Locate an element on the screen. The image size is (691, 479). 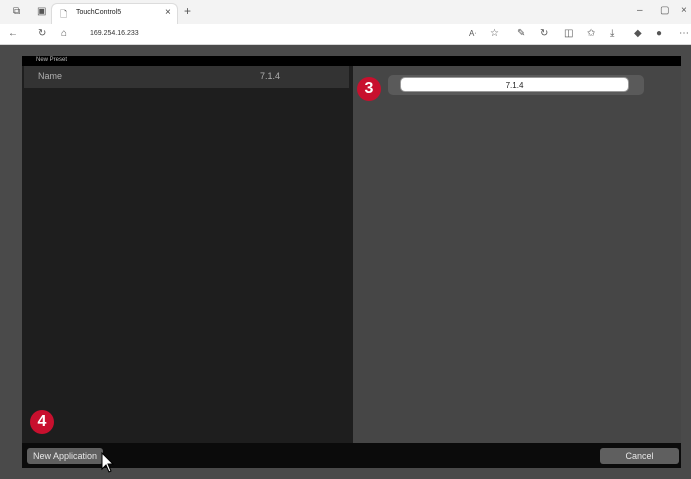
refresh-page-icon: ↻ is located at coordinates (544, 34).